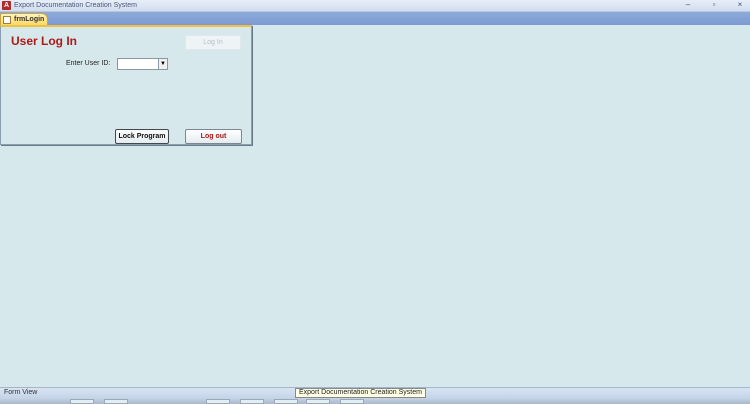 The image size is (750, 404). I want to click on chevron-down-icon: ▼, so click(162, 64).